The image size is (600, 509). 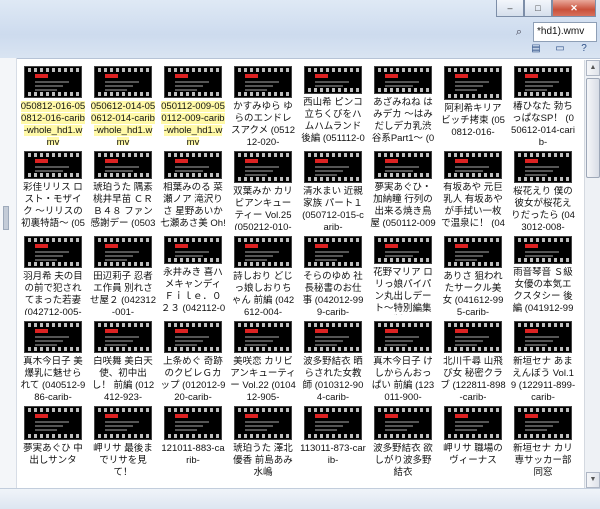 I want to click on file-item: 琥珀うた 隅素 桃井早苗 ＣＲＢ４８ ファン感謝デー (050312-, so click(x=123, y=187).